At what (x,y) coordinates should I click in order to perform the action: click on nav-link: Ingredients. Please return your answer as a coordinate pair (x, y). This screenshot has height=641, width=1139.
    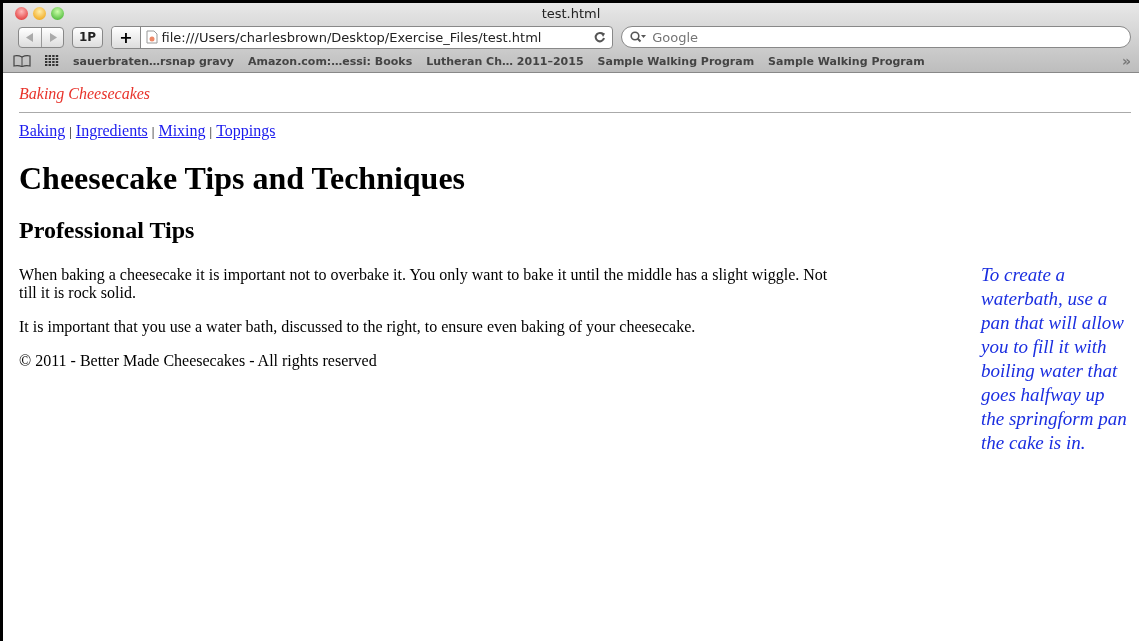
    Looking at the image, I should click on (111, 131).